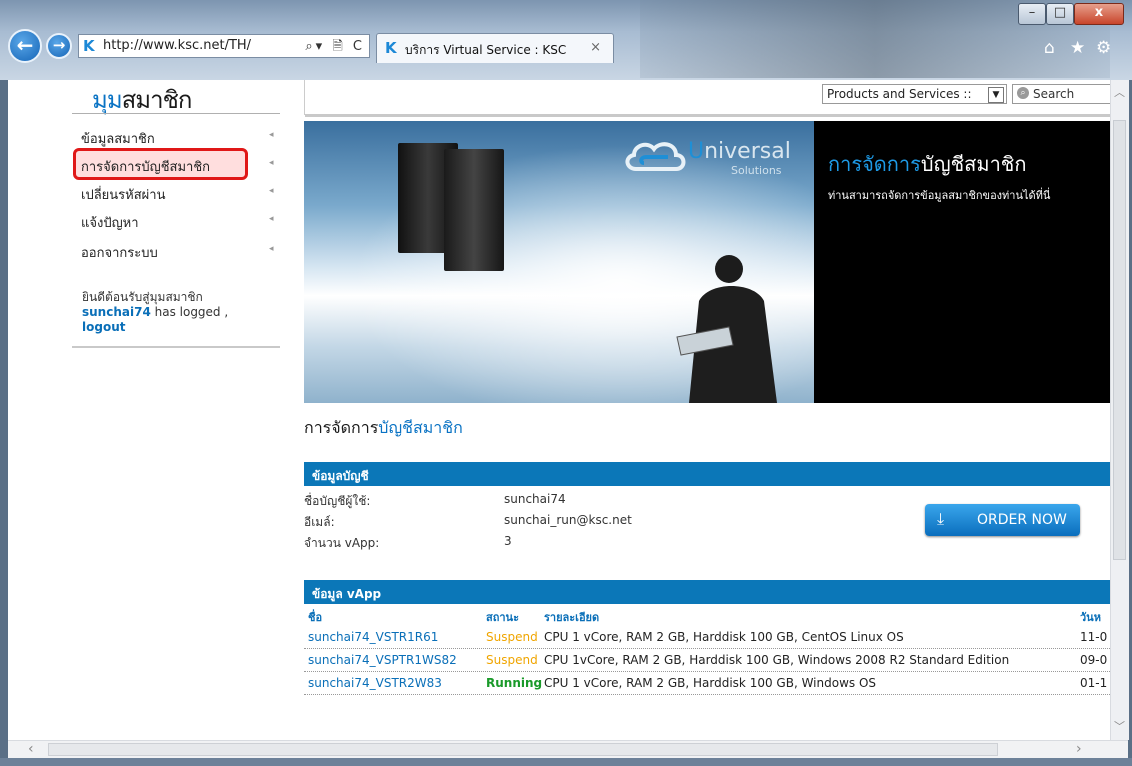 The image size is (1132, 766). I want to click on logged-text: has logged ,, so click(189, 312).